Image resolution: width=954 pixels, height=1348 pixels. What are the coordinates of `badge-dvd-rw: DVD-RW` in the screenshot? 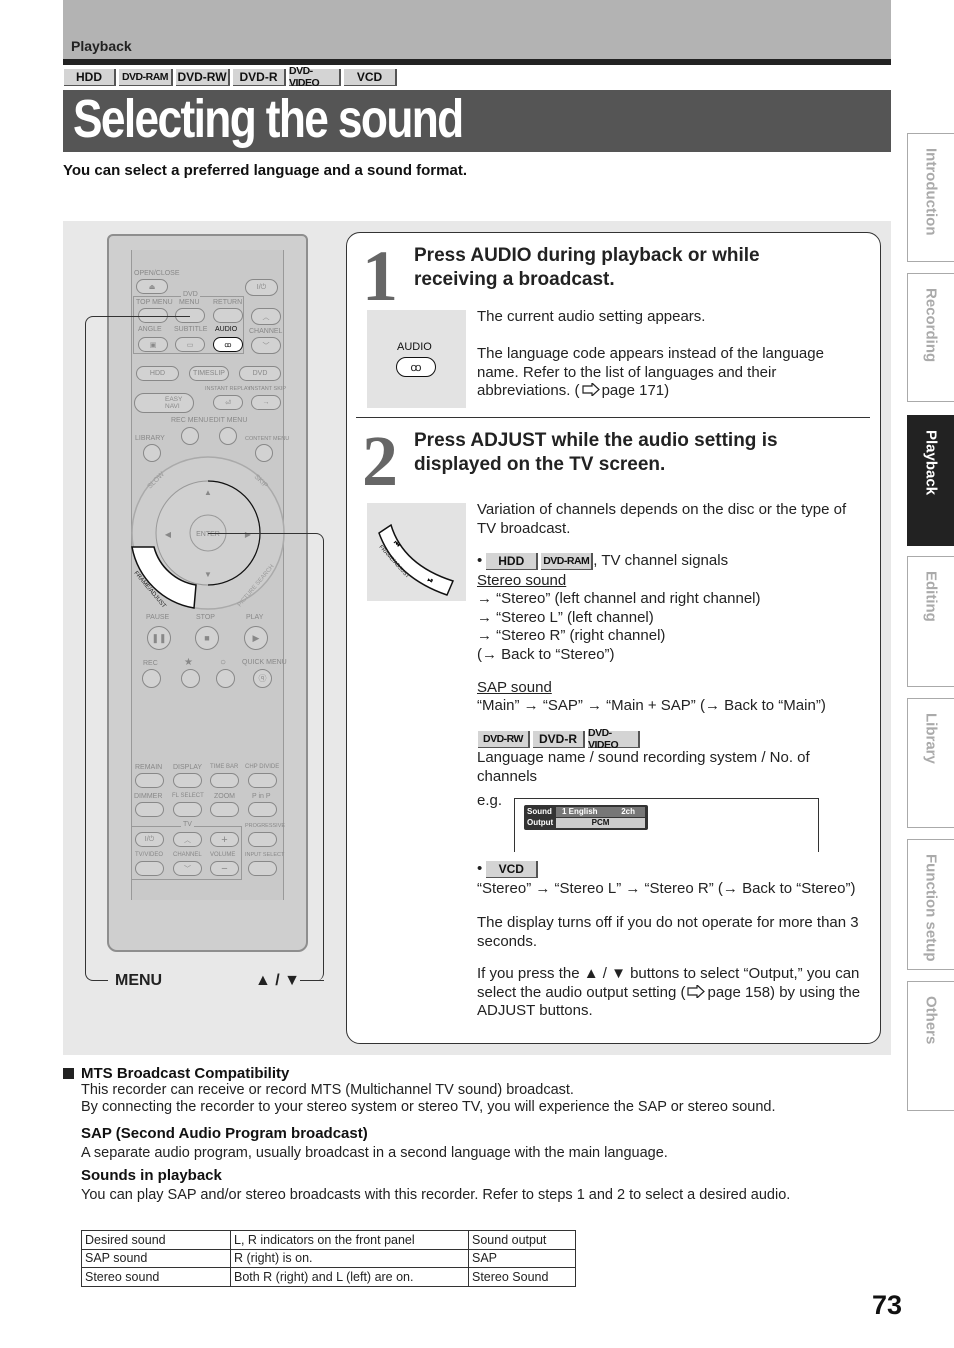 It's located at (203, 77).